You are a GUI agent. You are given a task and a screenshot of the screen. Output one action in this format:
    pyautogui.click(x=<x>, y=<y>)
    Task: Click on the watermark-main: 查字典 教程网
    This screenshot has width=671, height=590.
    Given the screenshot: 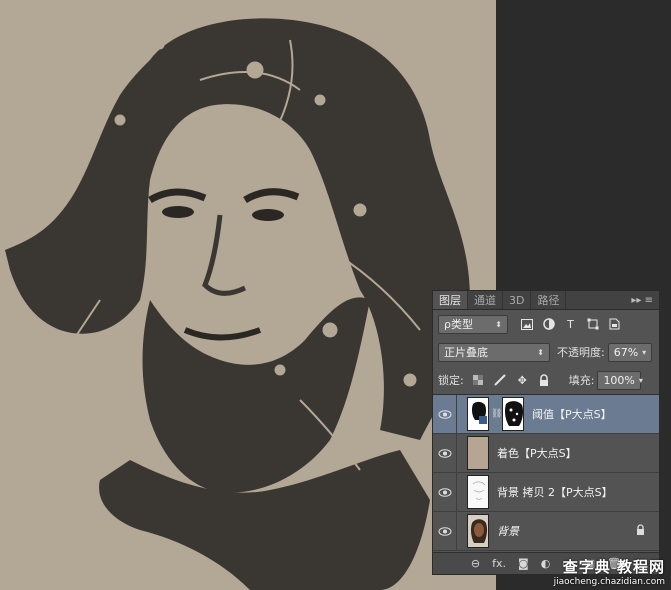 What is the action you would take?
    pyautogui.click(x=613, y=567)
    